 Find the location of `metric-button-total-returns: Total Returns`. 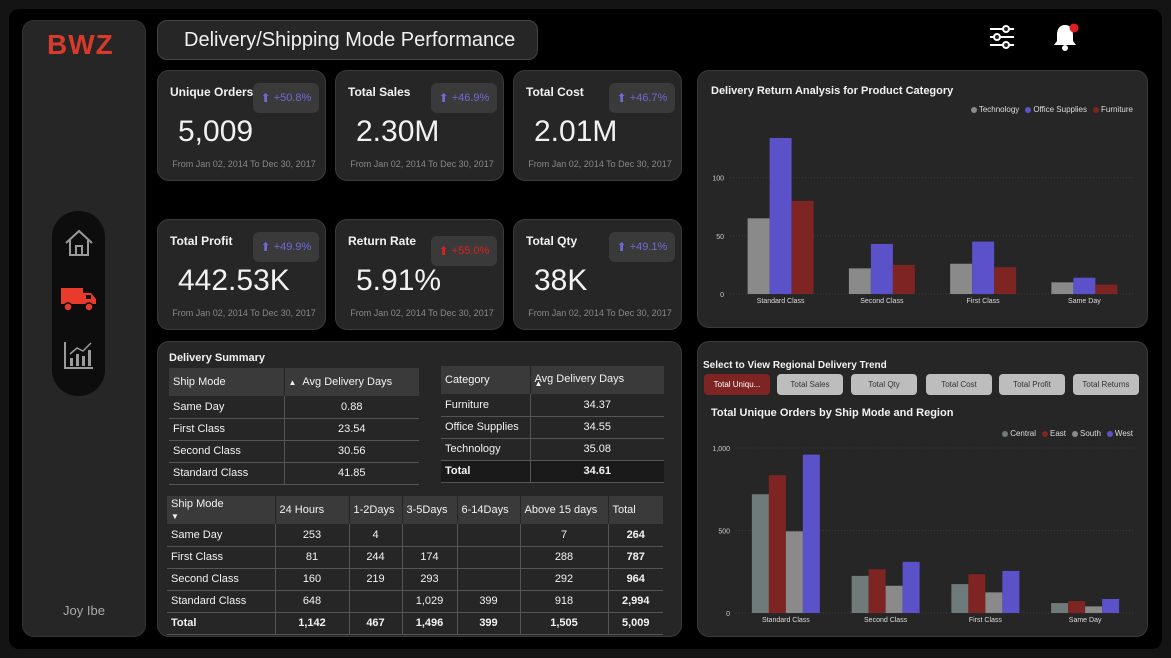

metric-button-total-returns: Total Returns is located at coordinates (1106, 384).